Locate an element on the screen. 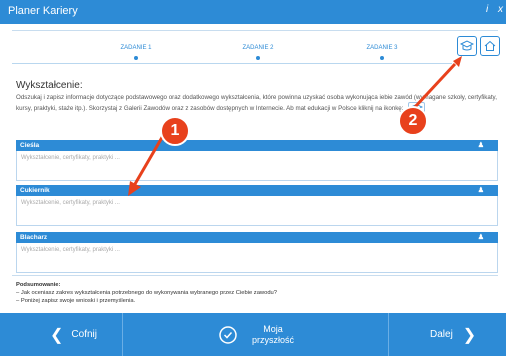 The image size is (506, 356). callout-1: 1 is located at coordinates (175, 131).